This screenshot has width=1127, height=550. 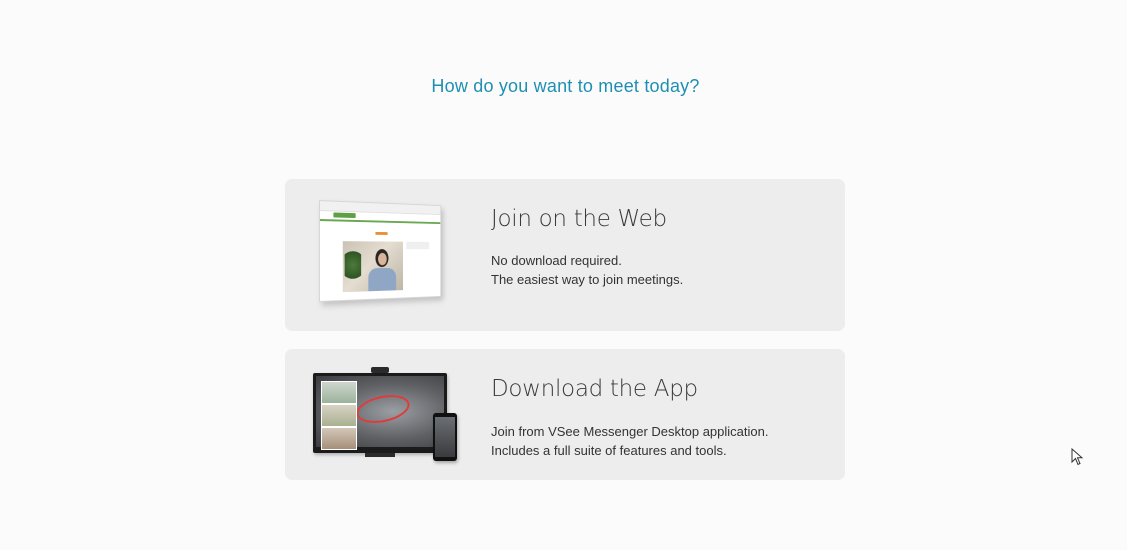 I want to click on mouse-cursor-icon, so click(x=1077, y=457).